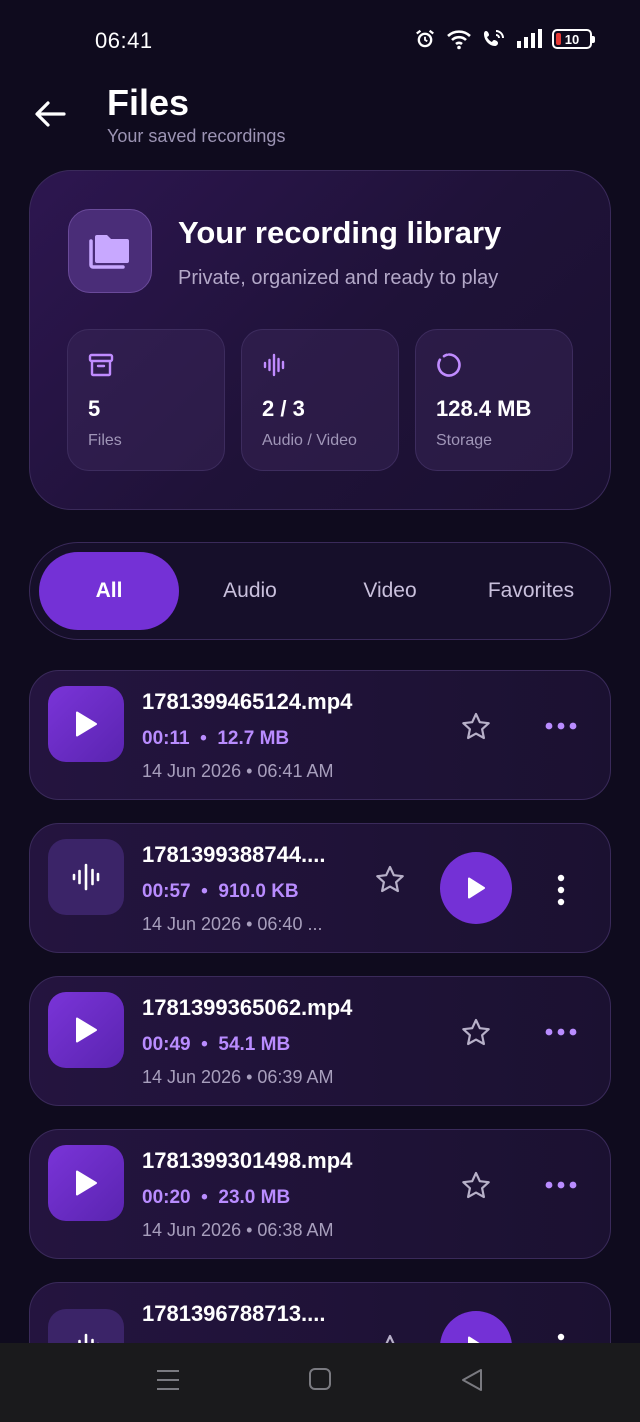 The image size is (640, 1422). What do you see at coordinates (196, 136) in the screenshot?
I see `page-subtitle: Your saved recordings` at bounding box center [196, 136].